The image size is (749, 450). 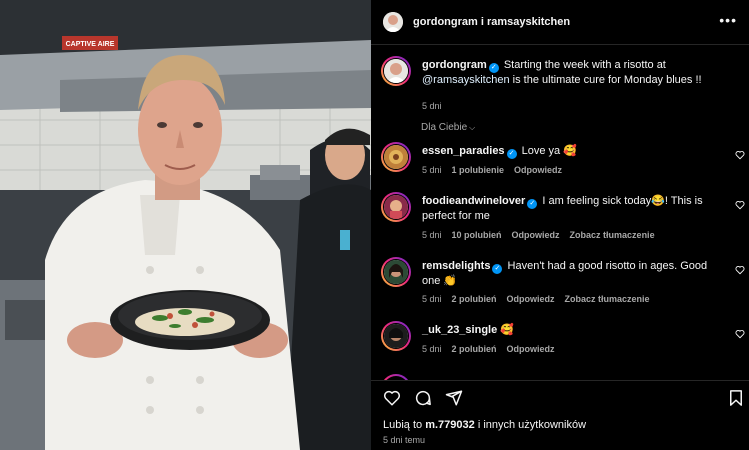 I want to click on comment-text: essen_paradies ✓ Love ya 🥰, so click(x=572, y=151).